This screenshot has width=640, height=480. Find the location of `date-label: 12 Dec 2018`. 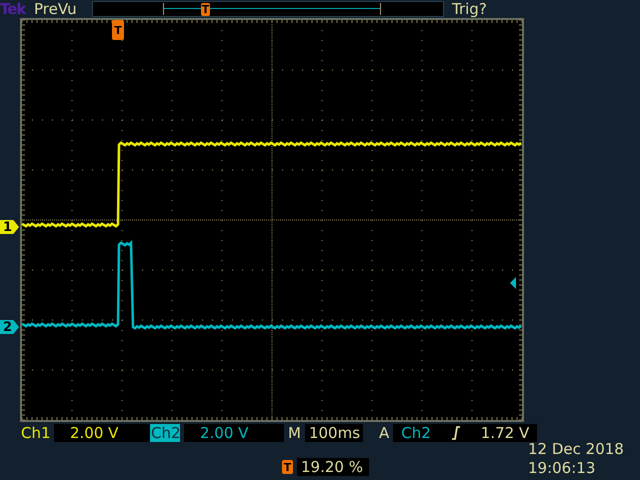

date-label: 12 Dec 2018 is located at coordinates (576, 449).